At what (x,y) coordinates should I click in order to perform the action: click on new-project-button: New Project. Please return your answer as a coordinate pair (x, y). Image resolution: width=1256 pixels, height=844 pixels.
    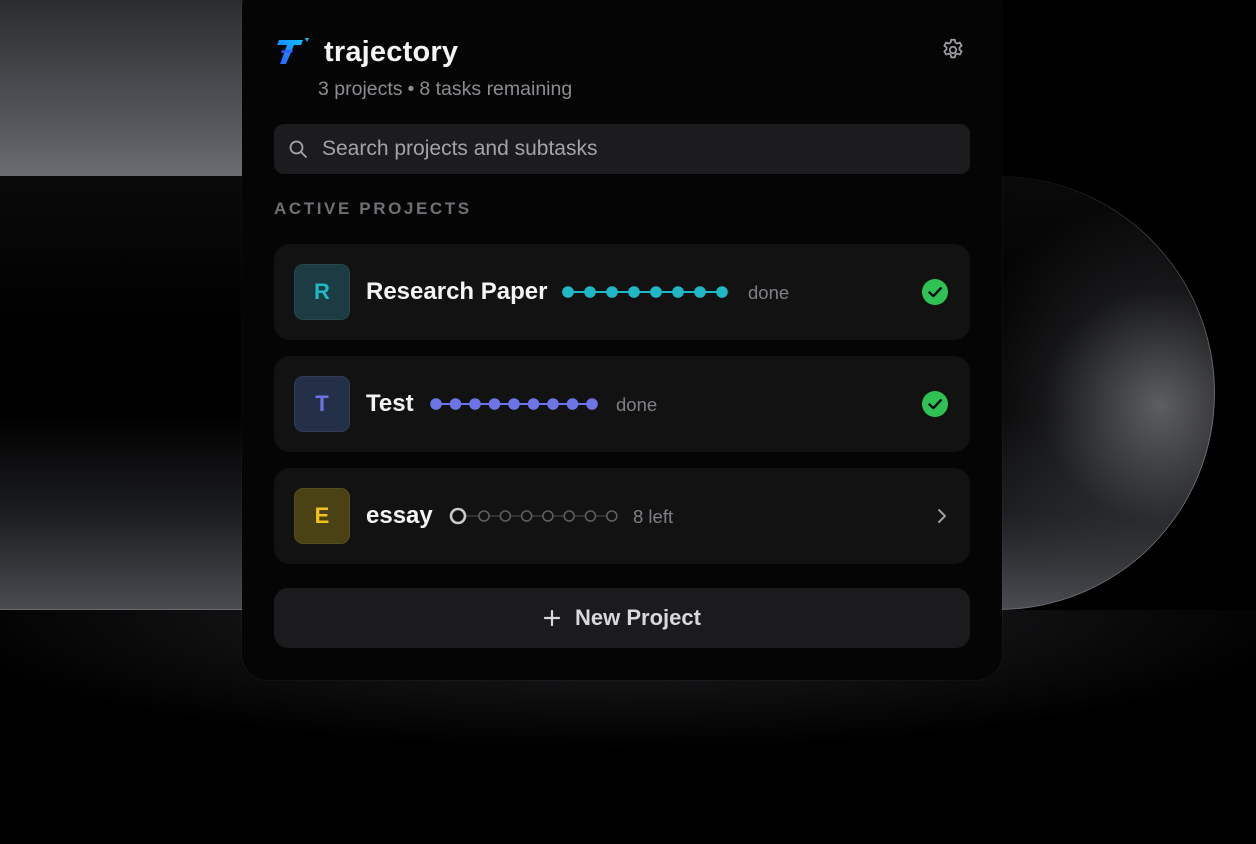
    Looking at the image, I should click on (622, 618).